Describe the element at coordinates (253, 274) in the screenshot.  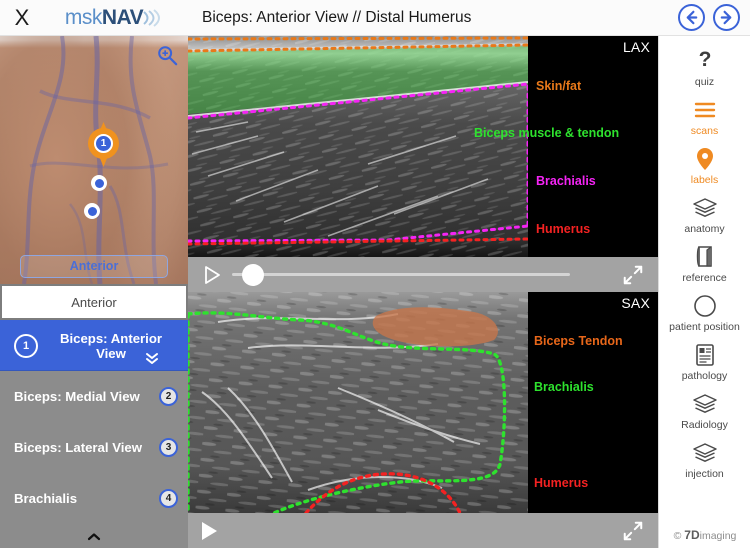
I see `scrubber-handle` at that location.